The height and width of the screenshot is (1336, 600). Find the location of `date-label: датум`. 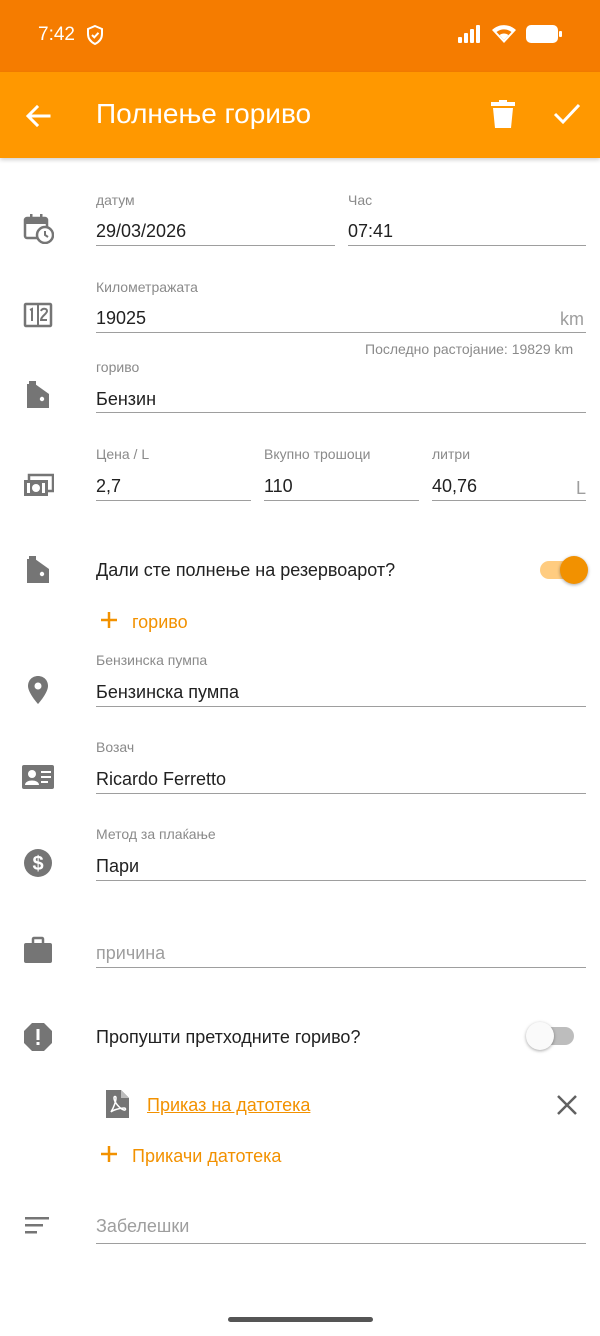

date-label: датум is located at coordinates (115, 200).